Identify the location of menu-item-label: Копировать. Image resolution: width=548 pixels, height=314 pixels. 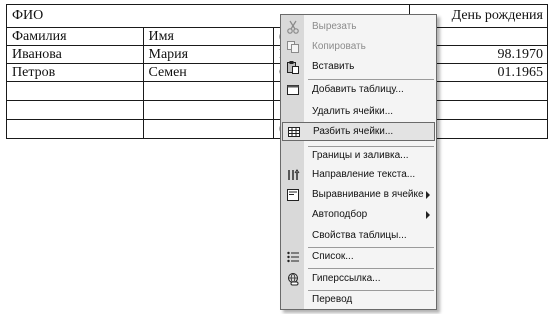
(339, 46).